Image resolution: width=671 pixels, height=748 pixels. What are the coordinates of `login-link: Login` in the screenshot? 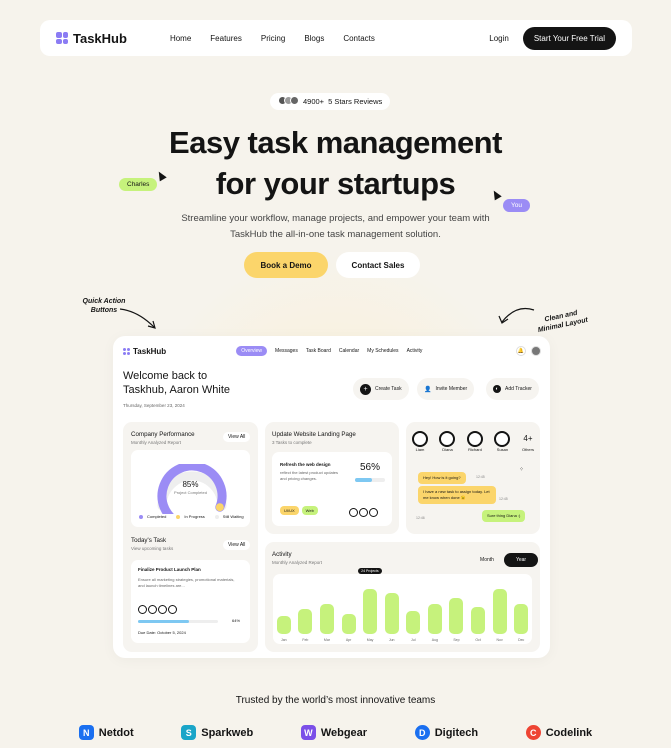 It's located at (499, 38).